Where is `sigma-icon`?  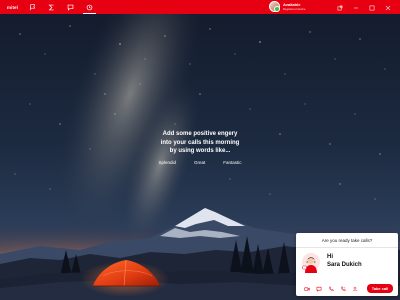 sigma-icon is located at coordinates (51, 8).